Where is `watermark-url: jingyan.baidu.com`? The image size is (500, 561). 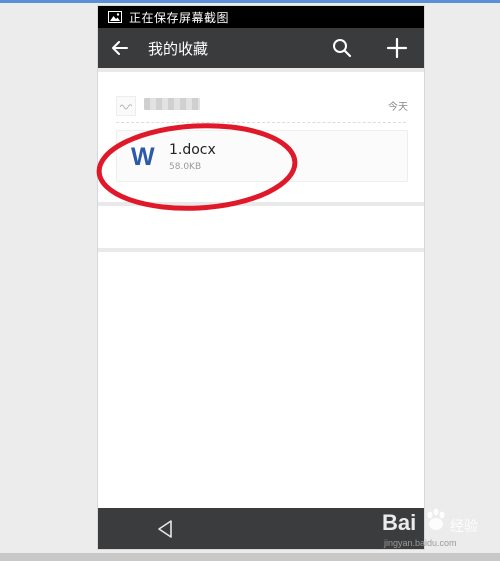
watermark-url: jingyan.baidu.com is located at coordinates (420, 543).